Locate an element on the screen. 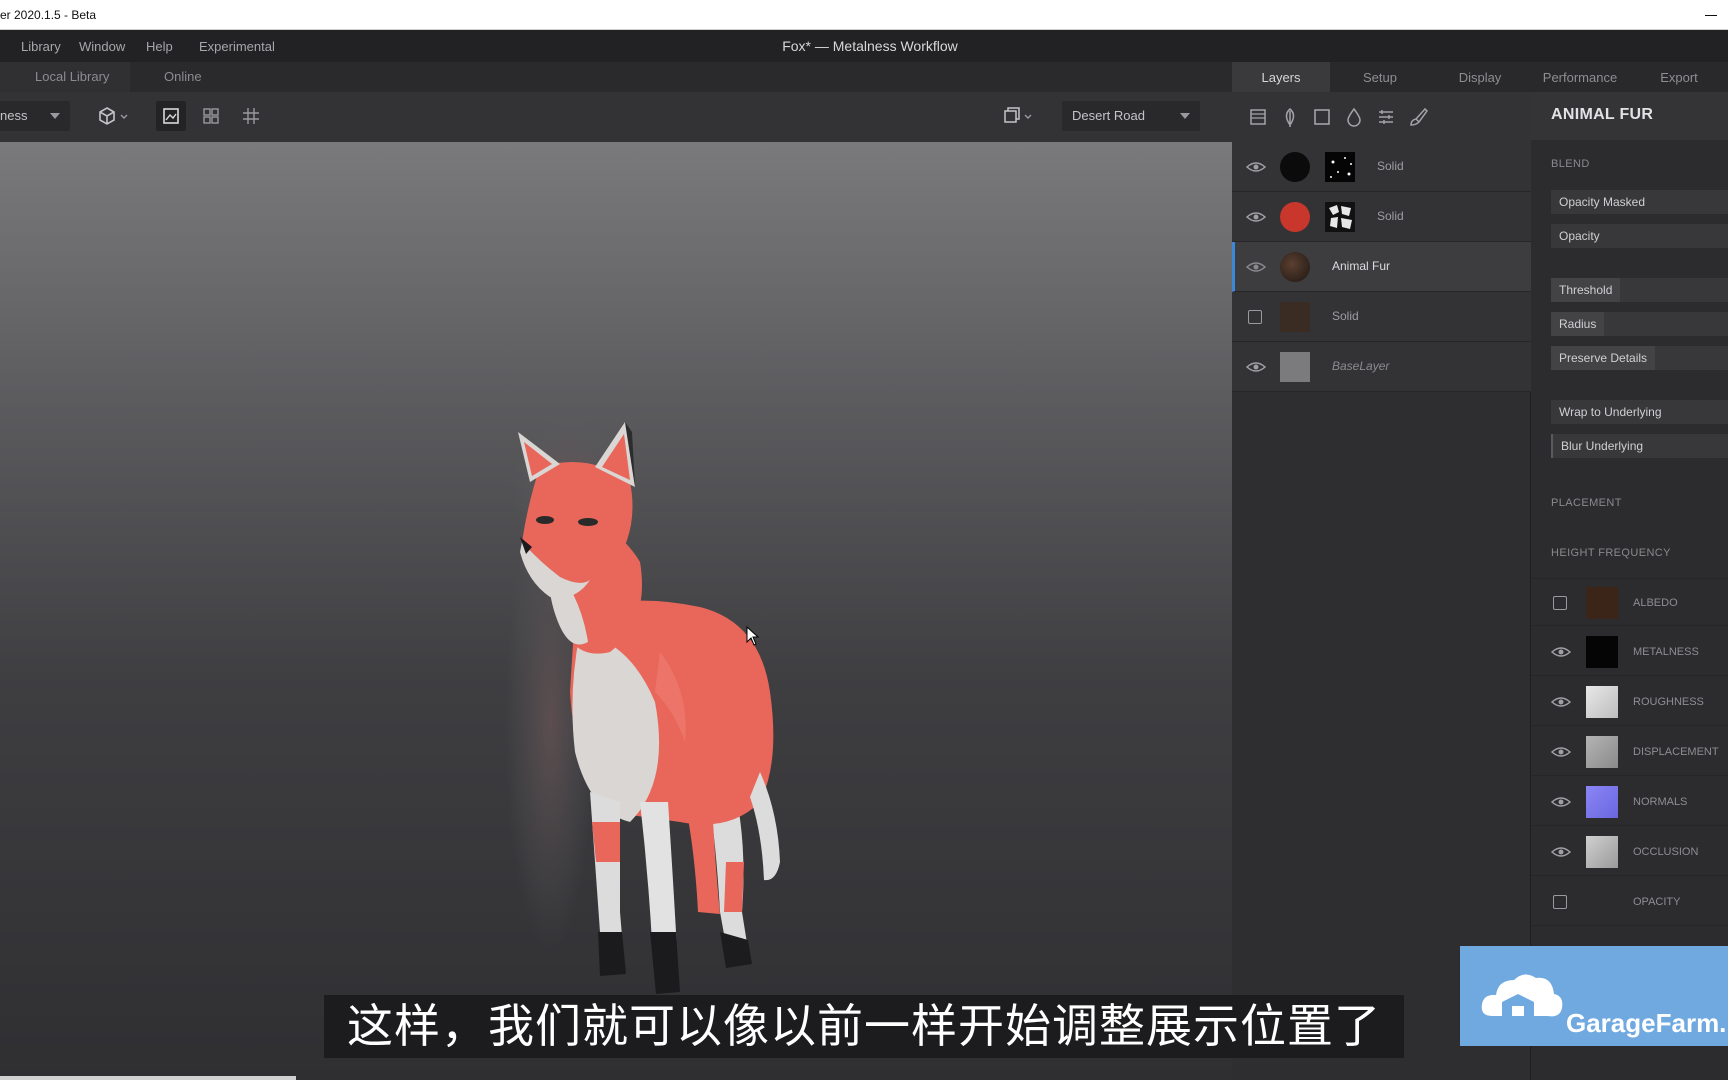 This screenshot has width=1728, height=1080. layer-row-selected: Animal Fur is located at coordinates (1381, 267).